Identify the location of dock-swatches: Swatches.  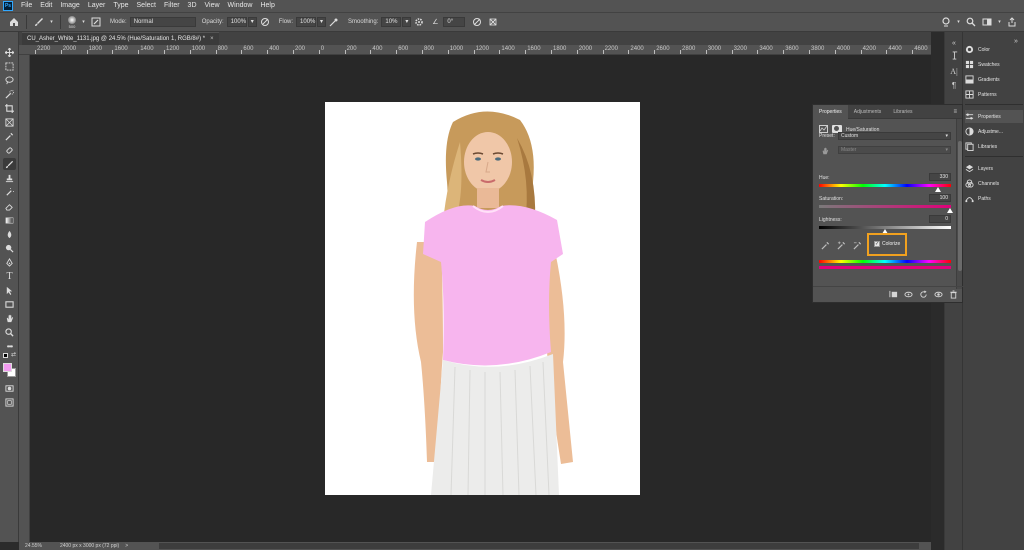
(994, 64).